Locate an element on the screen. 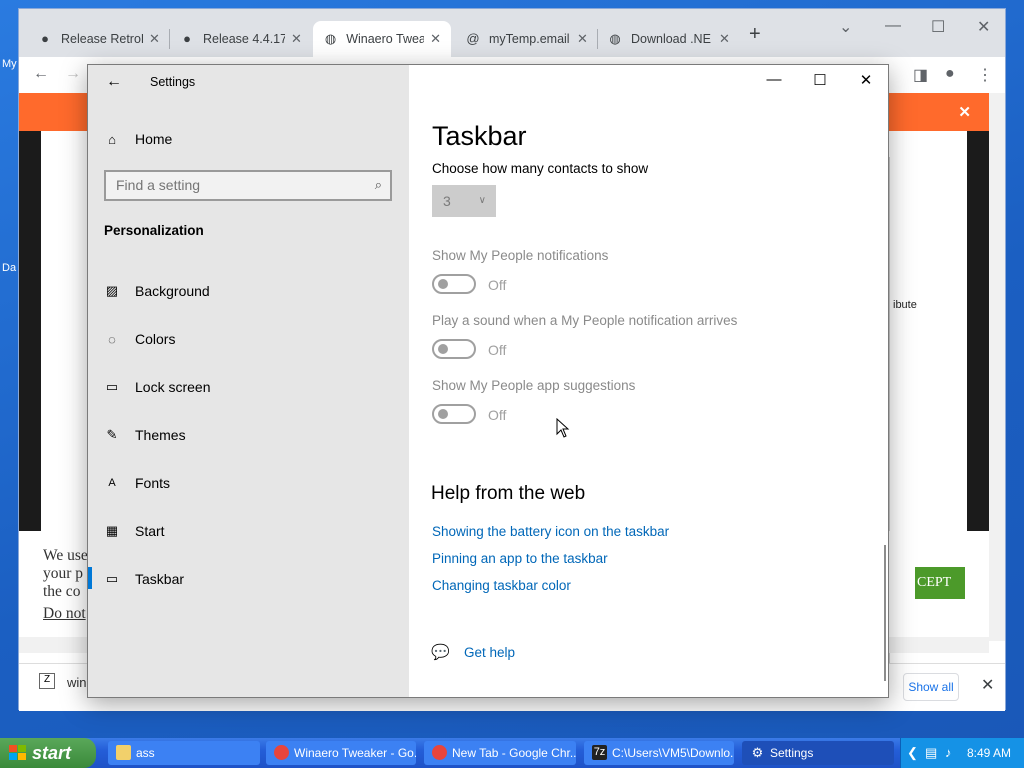 Image resolution: width=1024 pixels, height=768 pixels. tab-search-icon: ⌄ is located at coordinates (845, 27).